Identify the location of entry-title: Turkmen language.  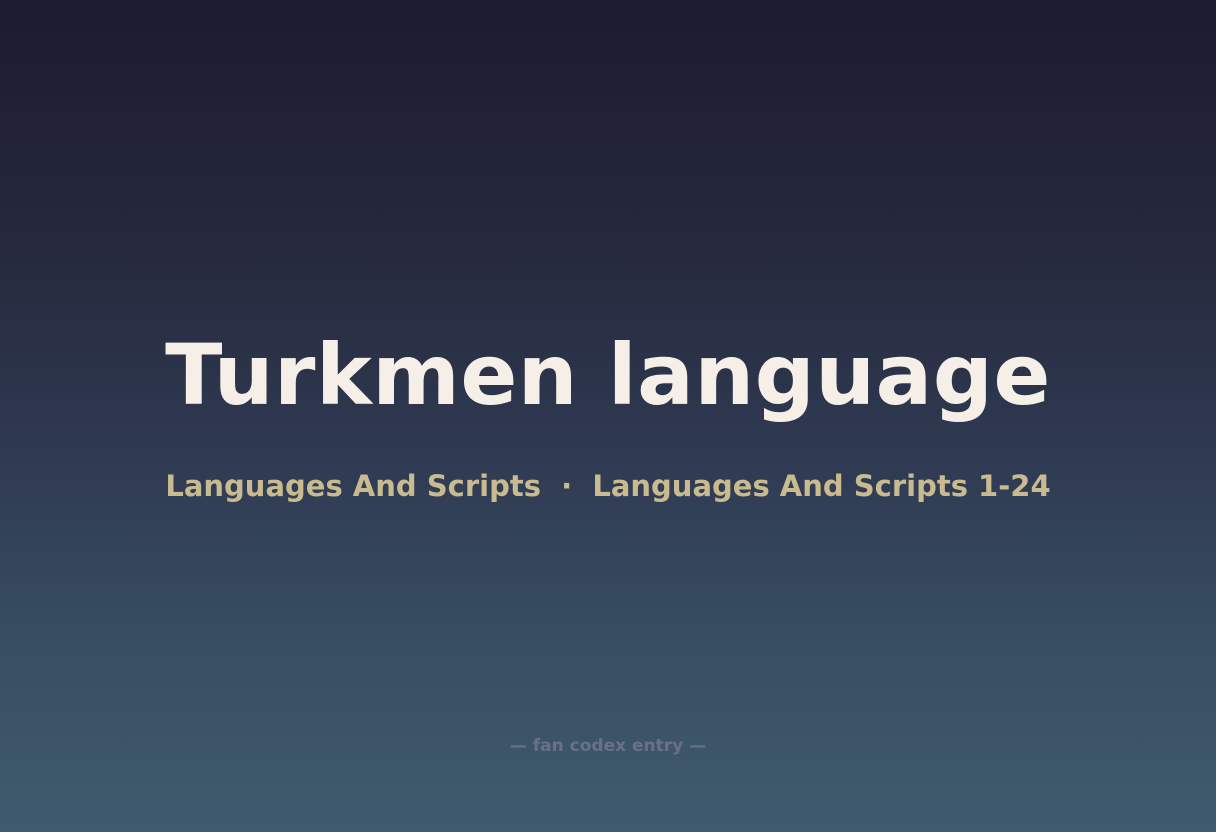
(608, 375).